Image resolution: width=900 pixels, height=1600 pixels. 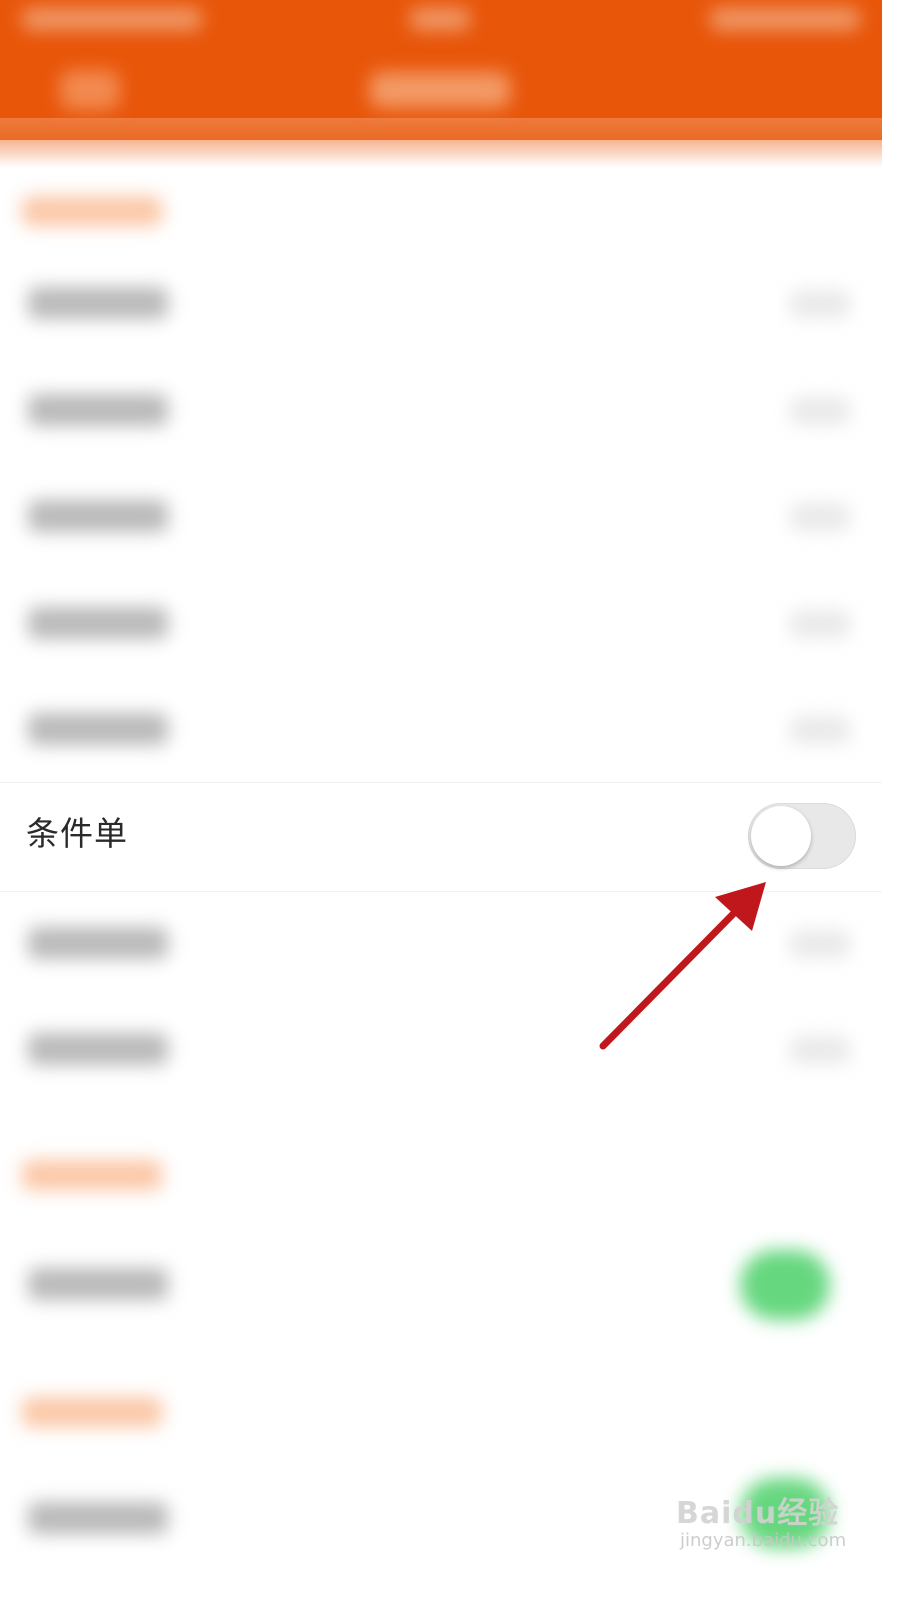 What do you see at coordinates (785, 1285) in the screenshot?
I see `toggle-switch-on` at bounding box center [785, 1285].